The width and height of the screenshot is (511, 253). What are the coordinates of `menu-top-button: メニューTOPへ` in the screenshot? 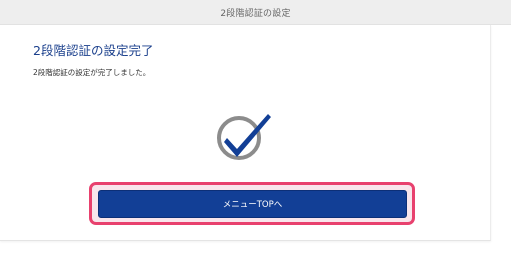 It's located at (252, 204).